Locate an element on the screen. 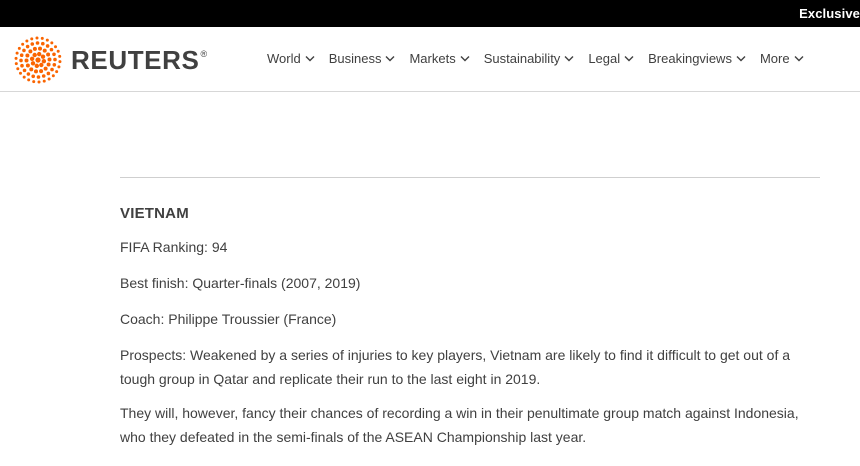 The width and height of the screenshot is (860, 466). team-heading: VIETNAM is located at coordinates (154, 213).